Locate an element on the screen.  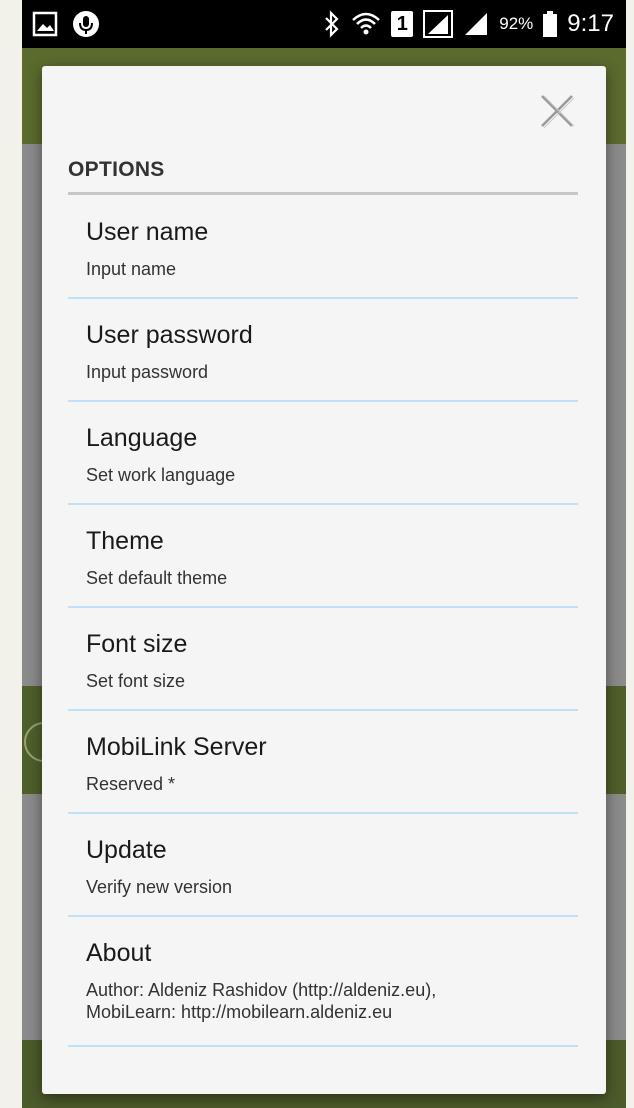
status-bar: 1 92% 9:17 is located at coordinates (324, 24).